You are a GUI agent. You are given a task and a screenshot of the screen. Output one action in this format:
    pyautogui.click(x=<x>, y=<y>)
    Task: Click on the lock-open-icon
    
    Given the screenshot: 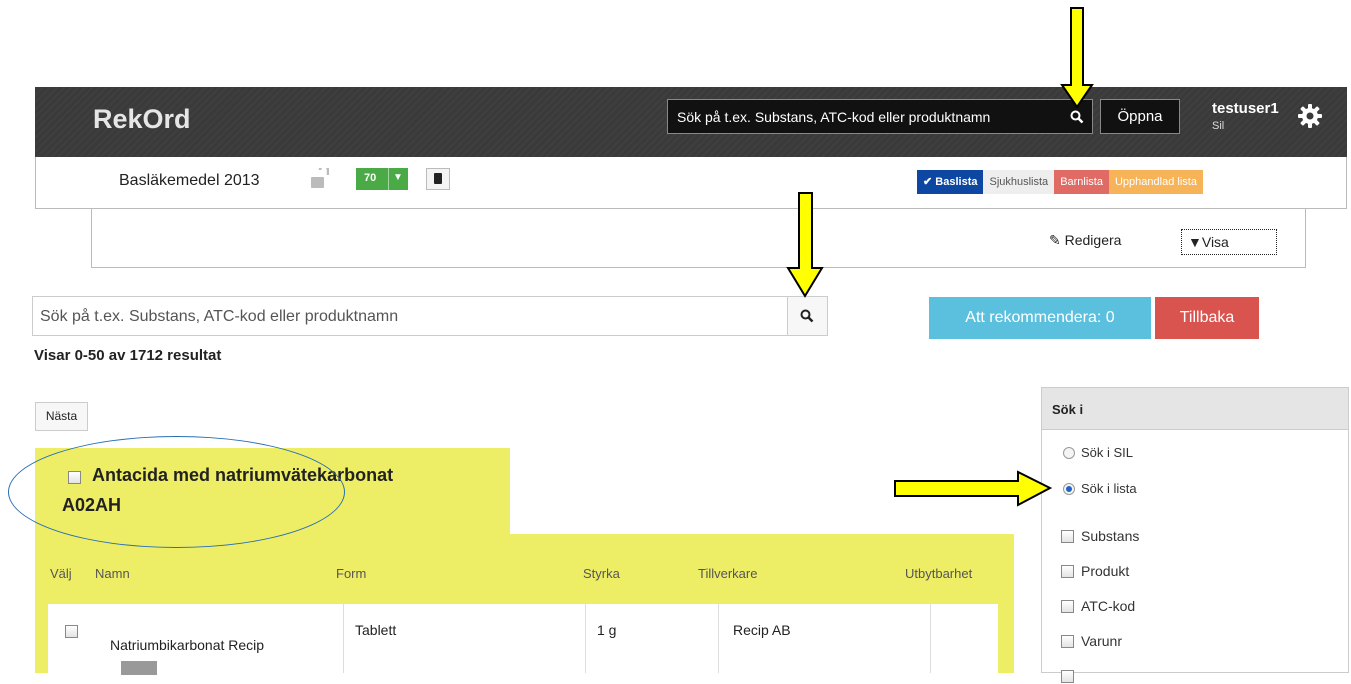 What is the action you would take?
    pyautogui.click(x=320, y=179)
    